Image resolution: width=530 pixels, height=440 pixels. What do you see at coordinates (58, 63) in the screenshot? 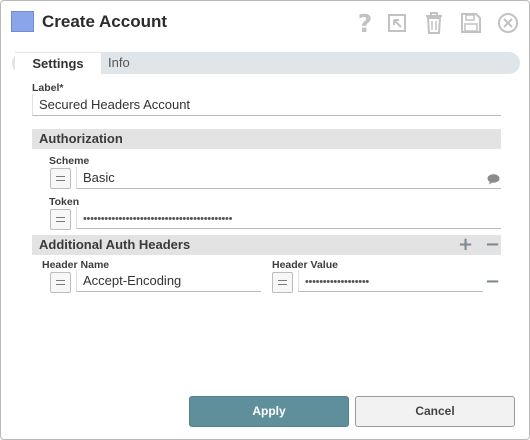
I see `tab-settings: Settings` at bounding box center [58, 63].